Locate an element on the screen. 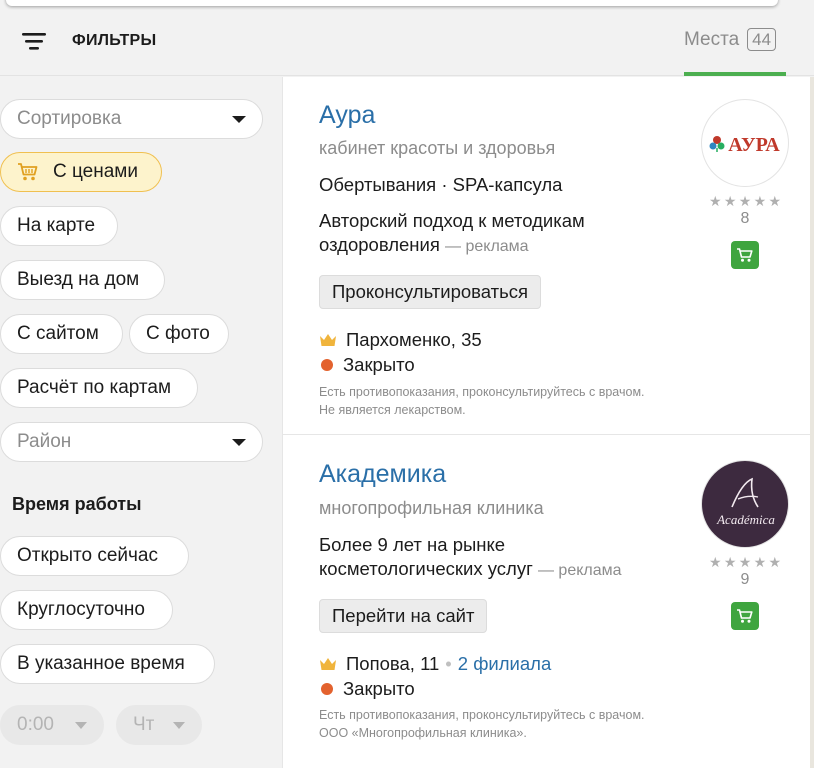 This screenshot has width=814, height=768. academica-logo-text: Académica is located at coordinates (745, 519).